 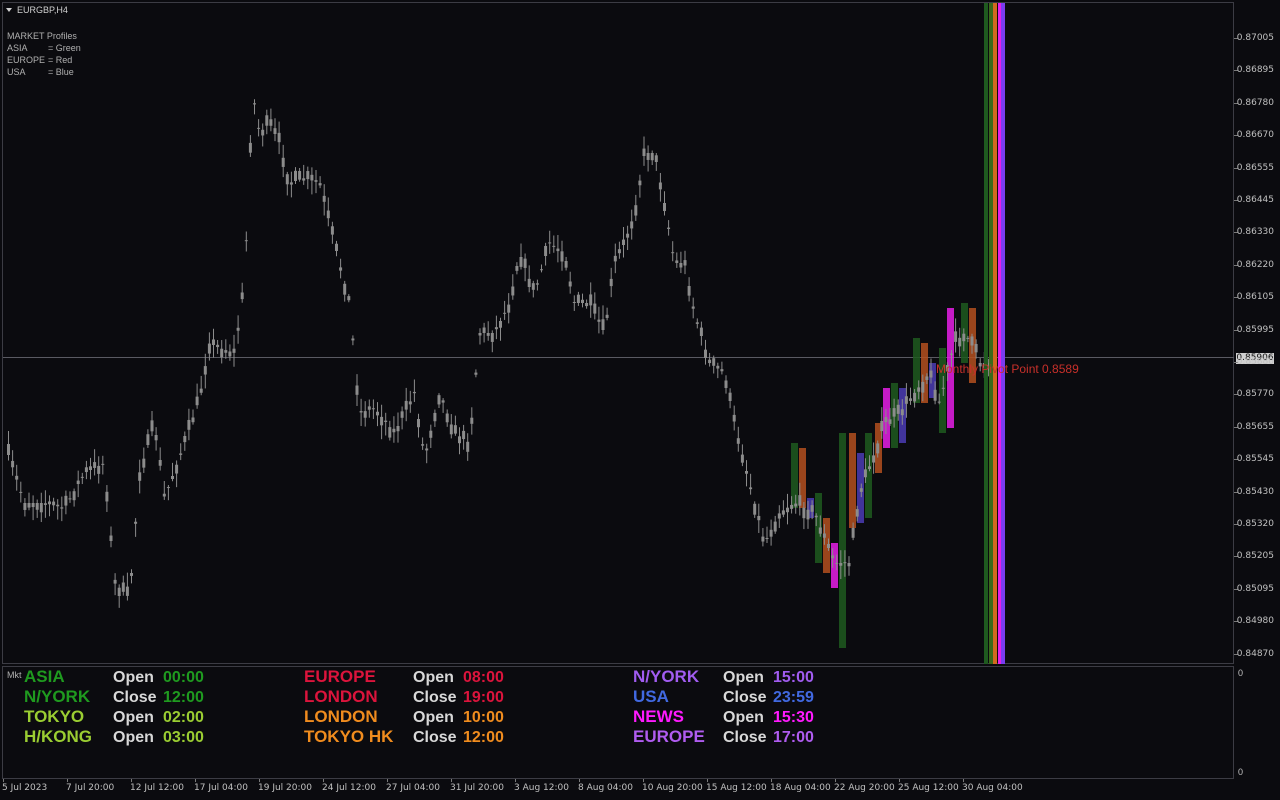 I want to click on chart-symbol-label: EURGBP,H4, so click(x=37, y=10).